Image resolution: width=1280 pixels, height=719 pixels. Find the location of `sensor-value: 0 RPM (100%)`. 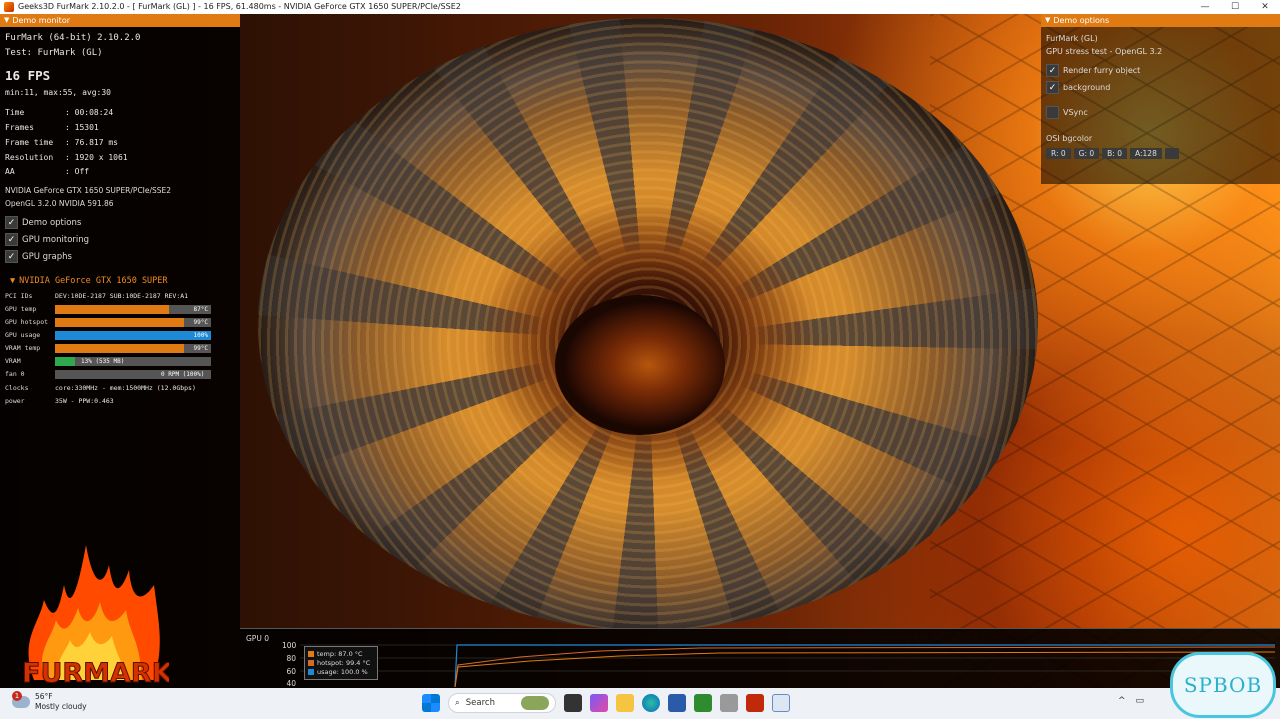

sensor-value: 0 RPM (100%) is located at coordinates (183, 374).